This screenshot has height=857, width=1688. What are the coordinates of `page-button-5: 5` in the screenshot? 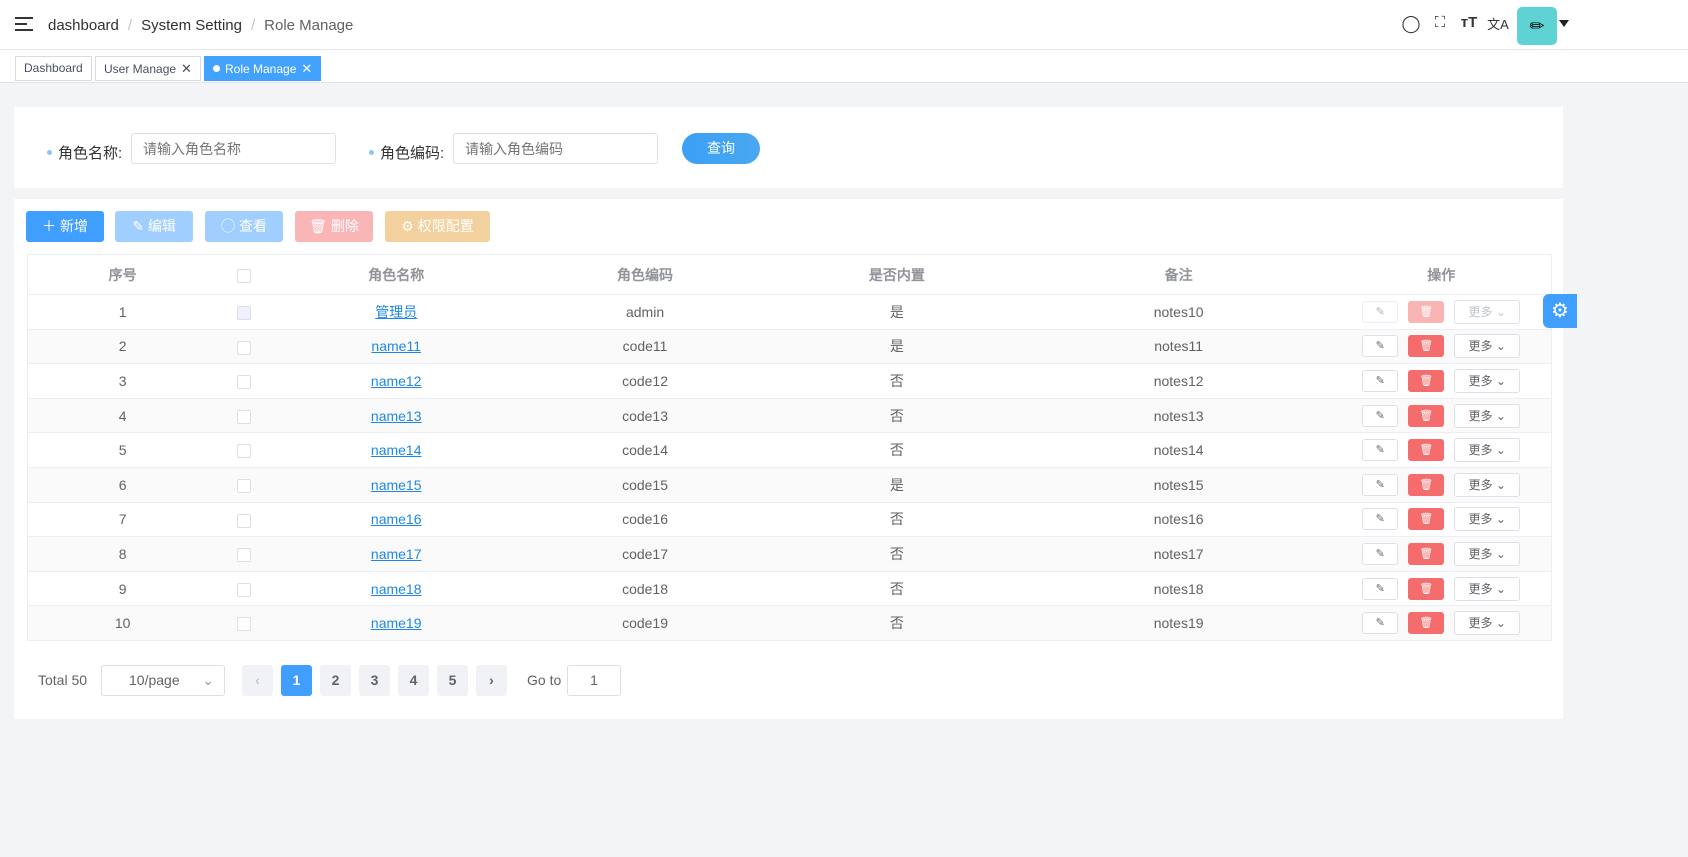 It's located at (452, 680).